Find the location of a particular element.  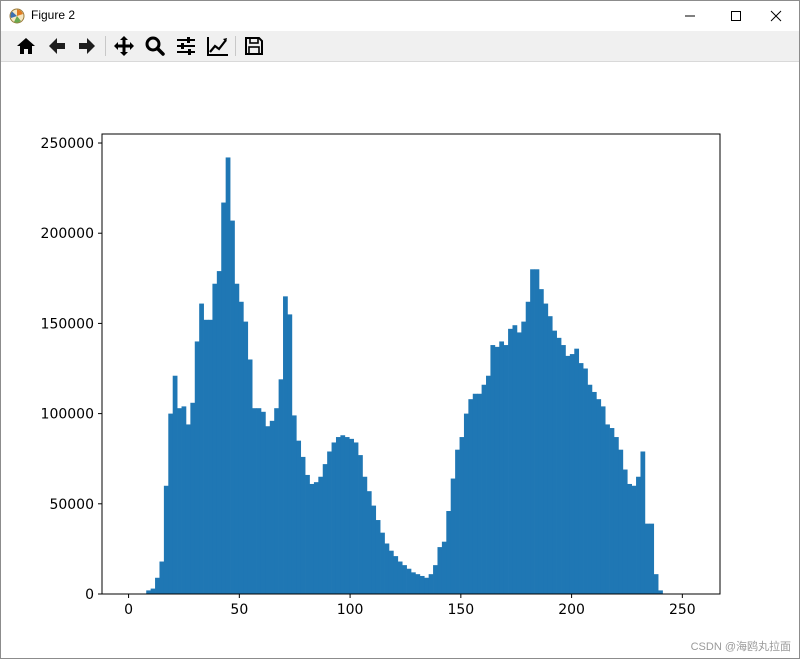

configure-subplots-button is located at coordinates (186, 46).